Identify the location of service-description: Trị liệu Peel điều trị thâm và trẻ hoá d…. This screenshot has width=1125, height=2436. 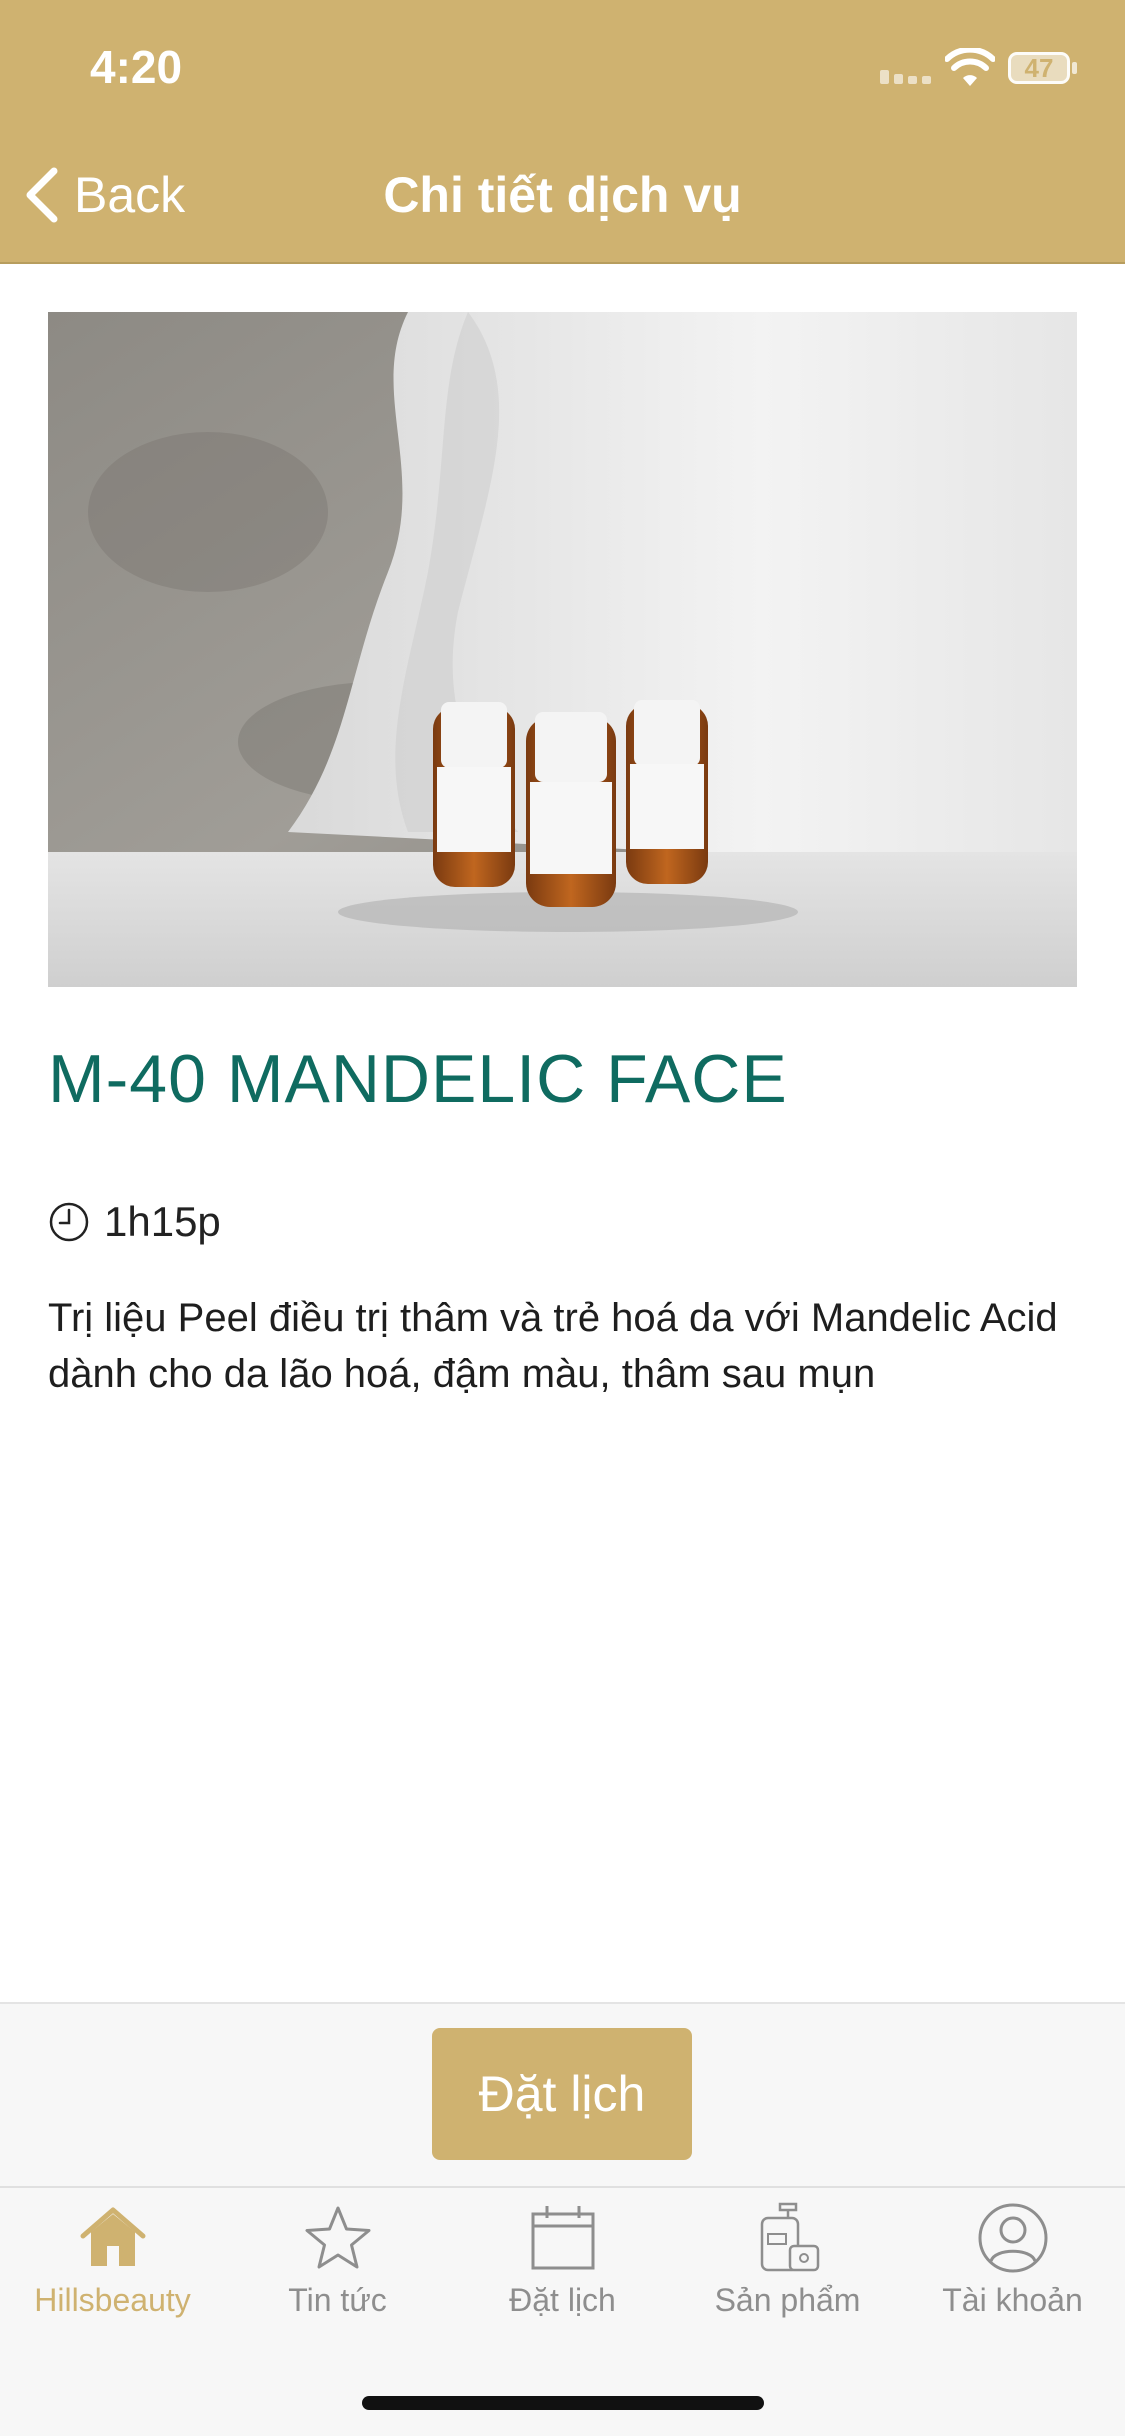
(553, 1346).